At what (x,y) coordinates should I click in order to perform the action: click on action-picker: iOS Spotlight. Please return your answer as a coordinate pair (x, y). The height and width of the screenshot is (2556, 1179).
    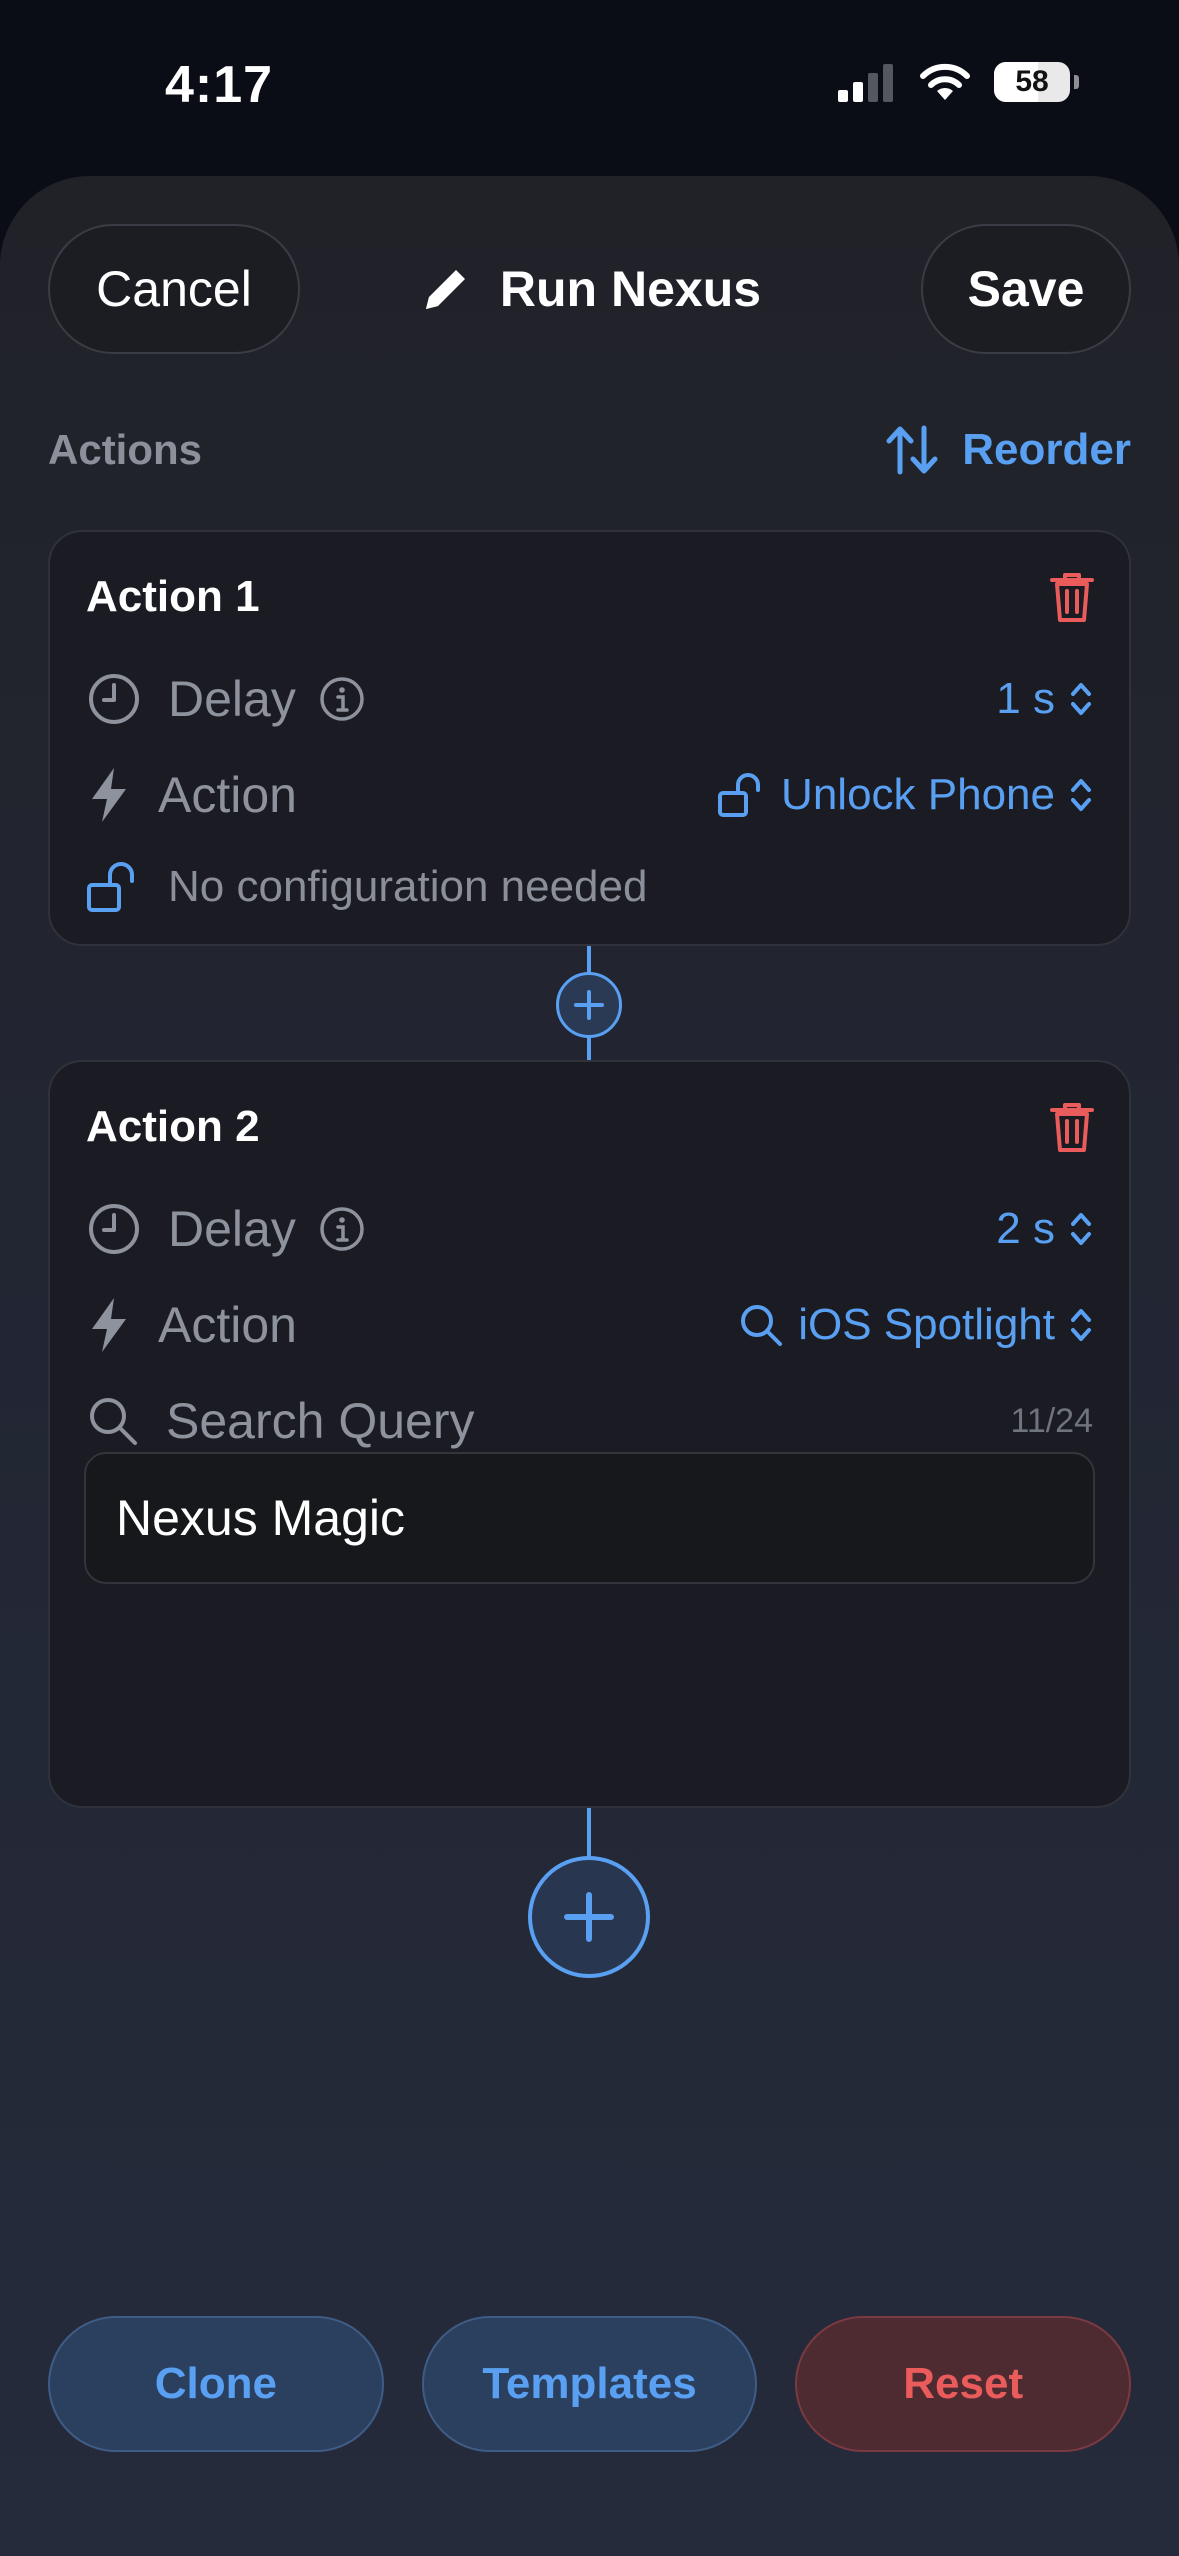
    Looking at the image, I should click on (915, 1325).